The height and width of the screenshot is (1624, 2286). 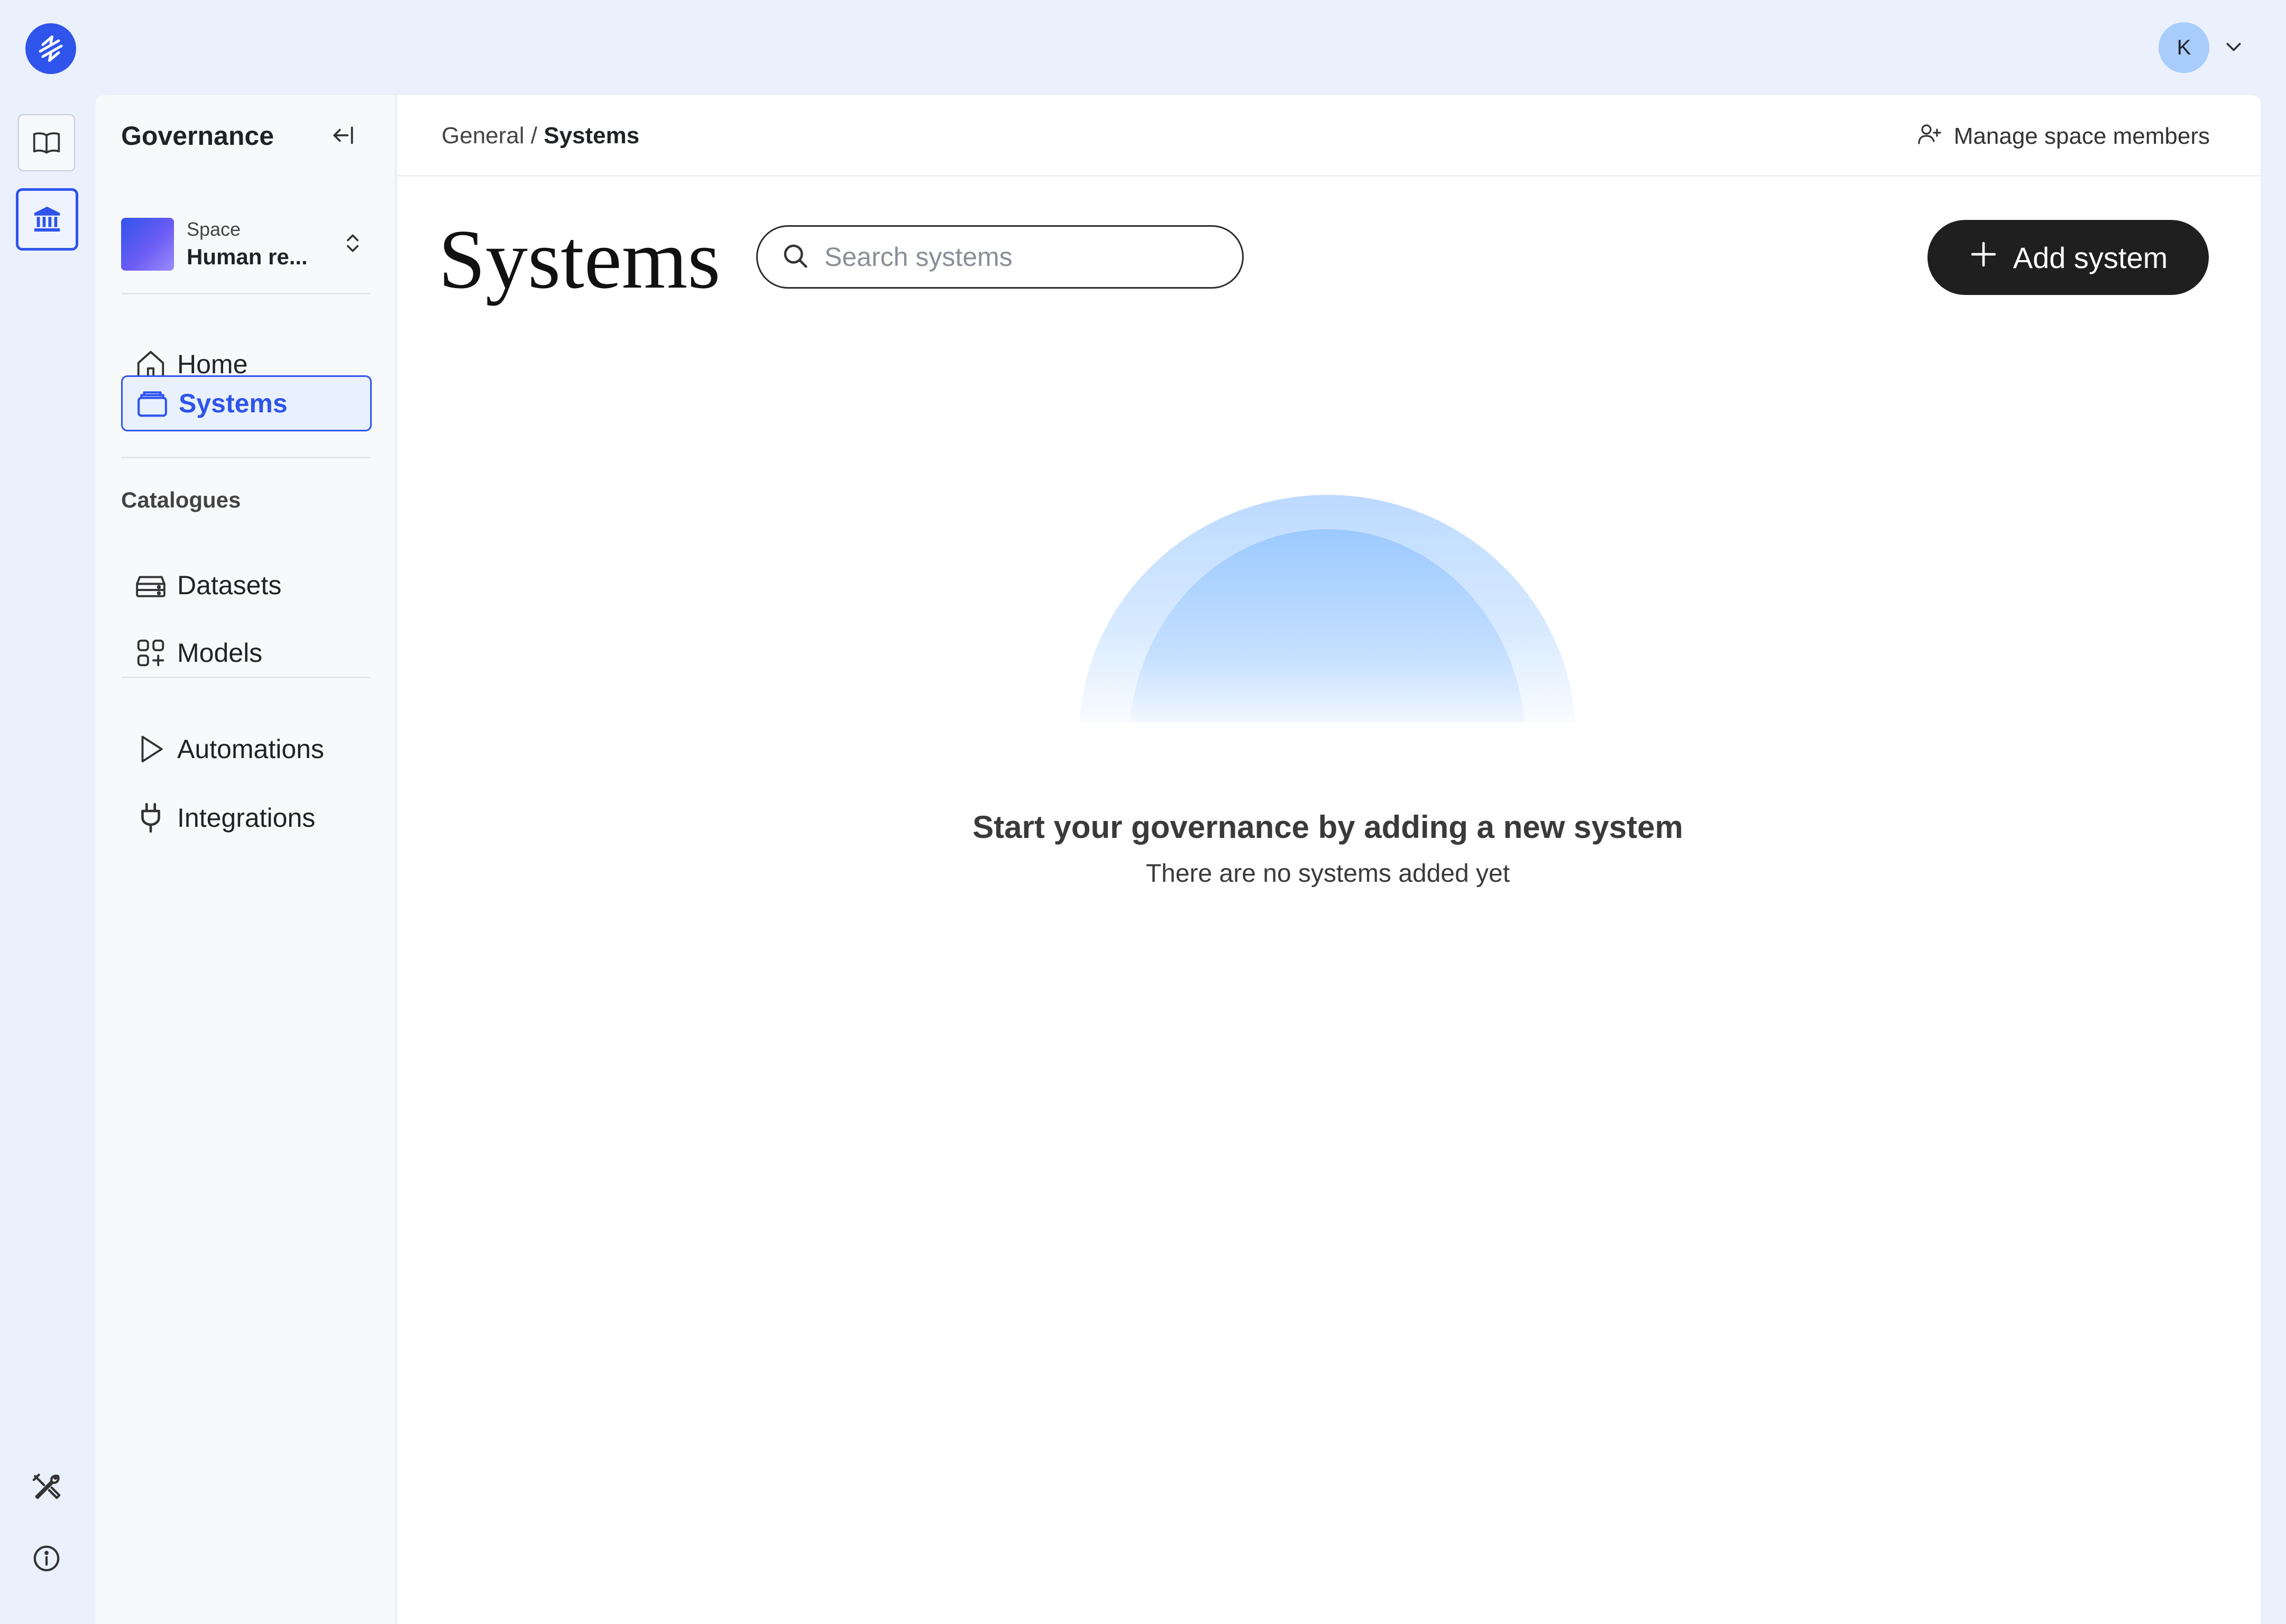 What do you see at coordinates (1929, 136) in the screenshot?
I see `add-user-icon` at bounding box center [1929, 136].